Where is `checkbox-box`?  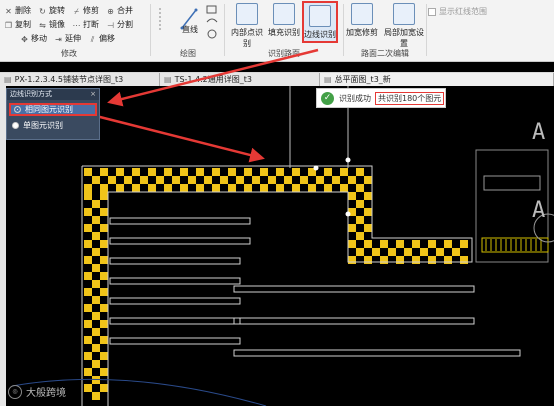
checkbox-box is located at coordinates (432, 11).